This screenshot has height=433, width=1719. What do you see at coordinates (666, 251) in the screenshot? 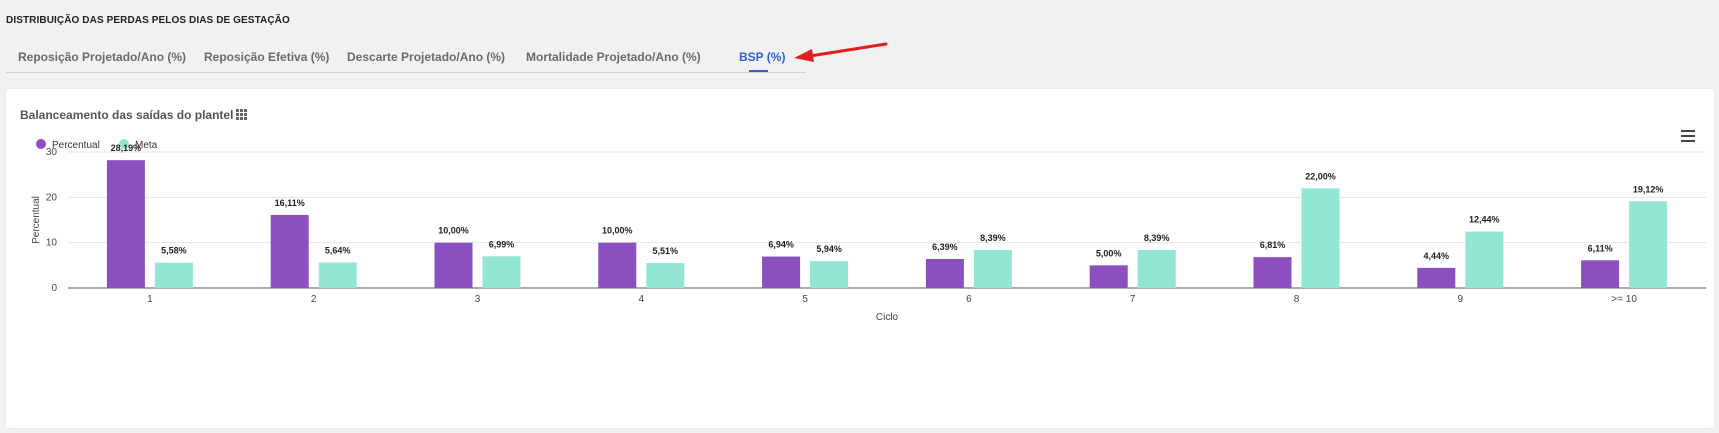
I see `data-label-meta: 5,51%` at bounding box center [666, 251].